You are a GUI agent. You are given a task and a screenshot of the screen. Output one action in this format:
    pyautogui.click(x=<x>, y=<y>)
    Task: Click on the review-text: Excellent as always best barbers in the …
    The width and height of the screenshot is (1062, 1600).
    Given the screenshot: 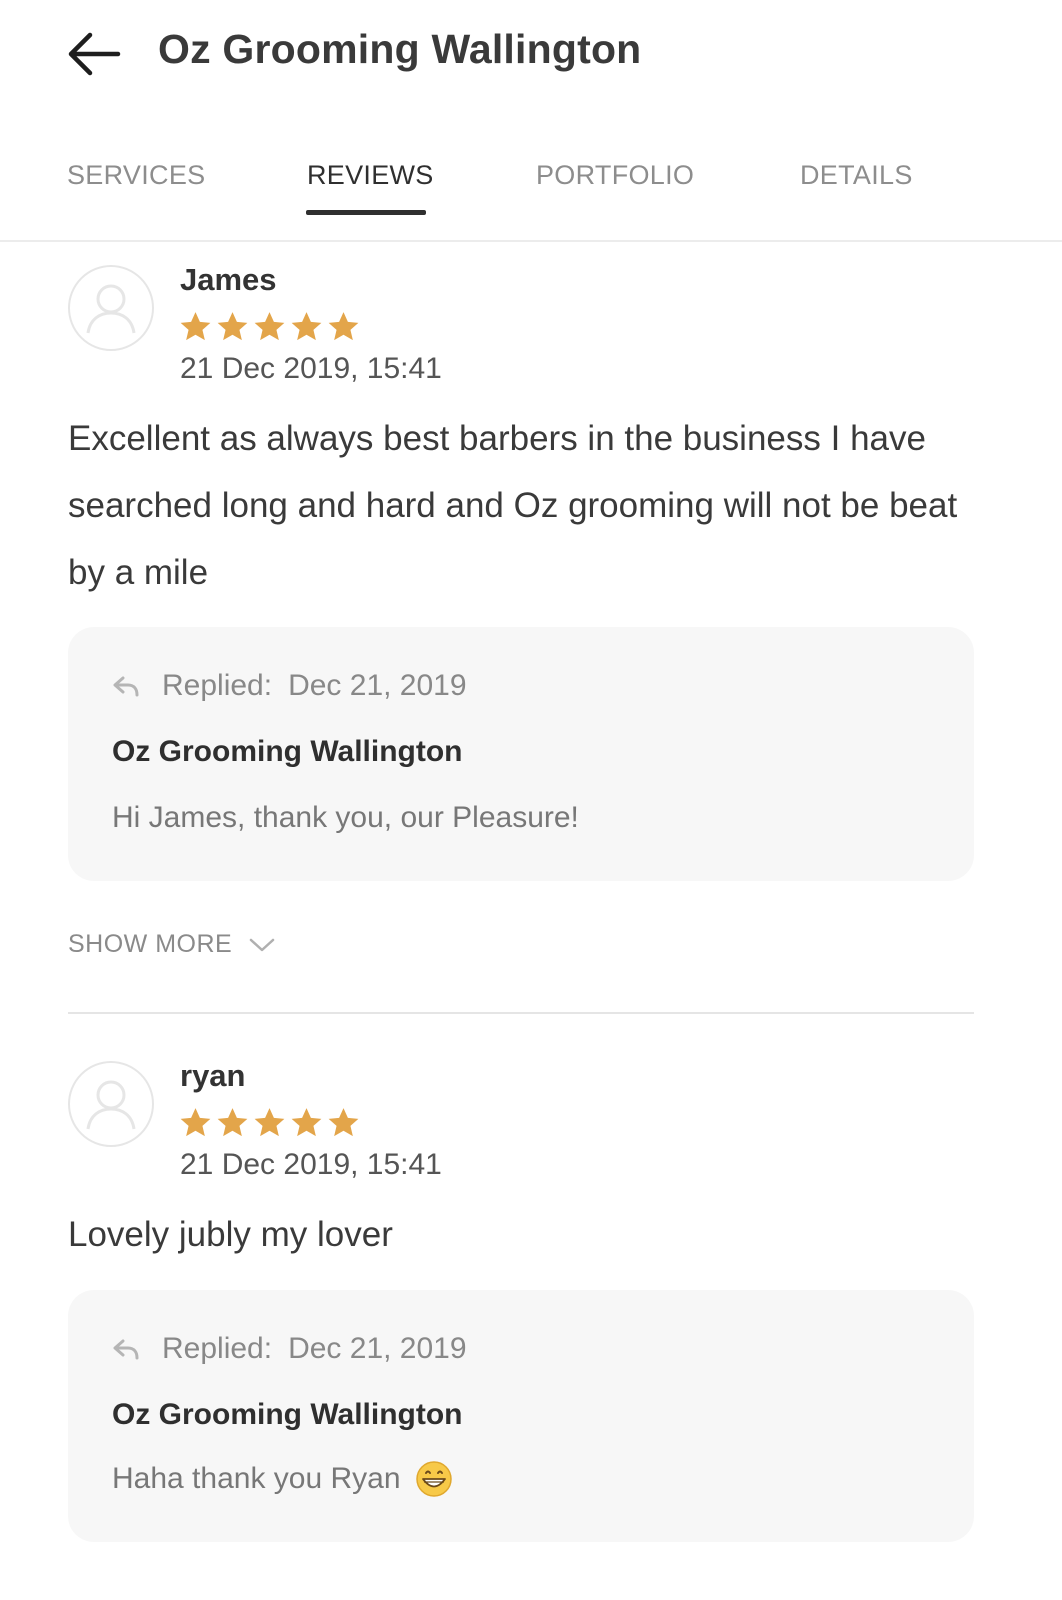 What is the action you would take?
    pyautogui.click(x=513, y=505)
    